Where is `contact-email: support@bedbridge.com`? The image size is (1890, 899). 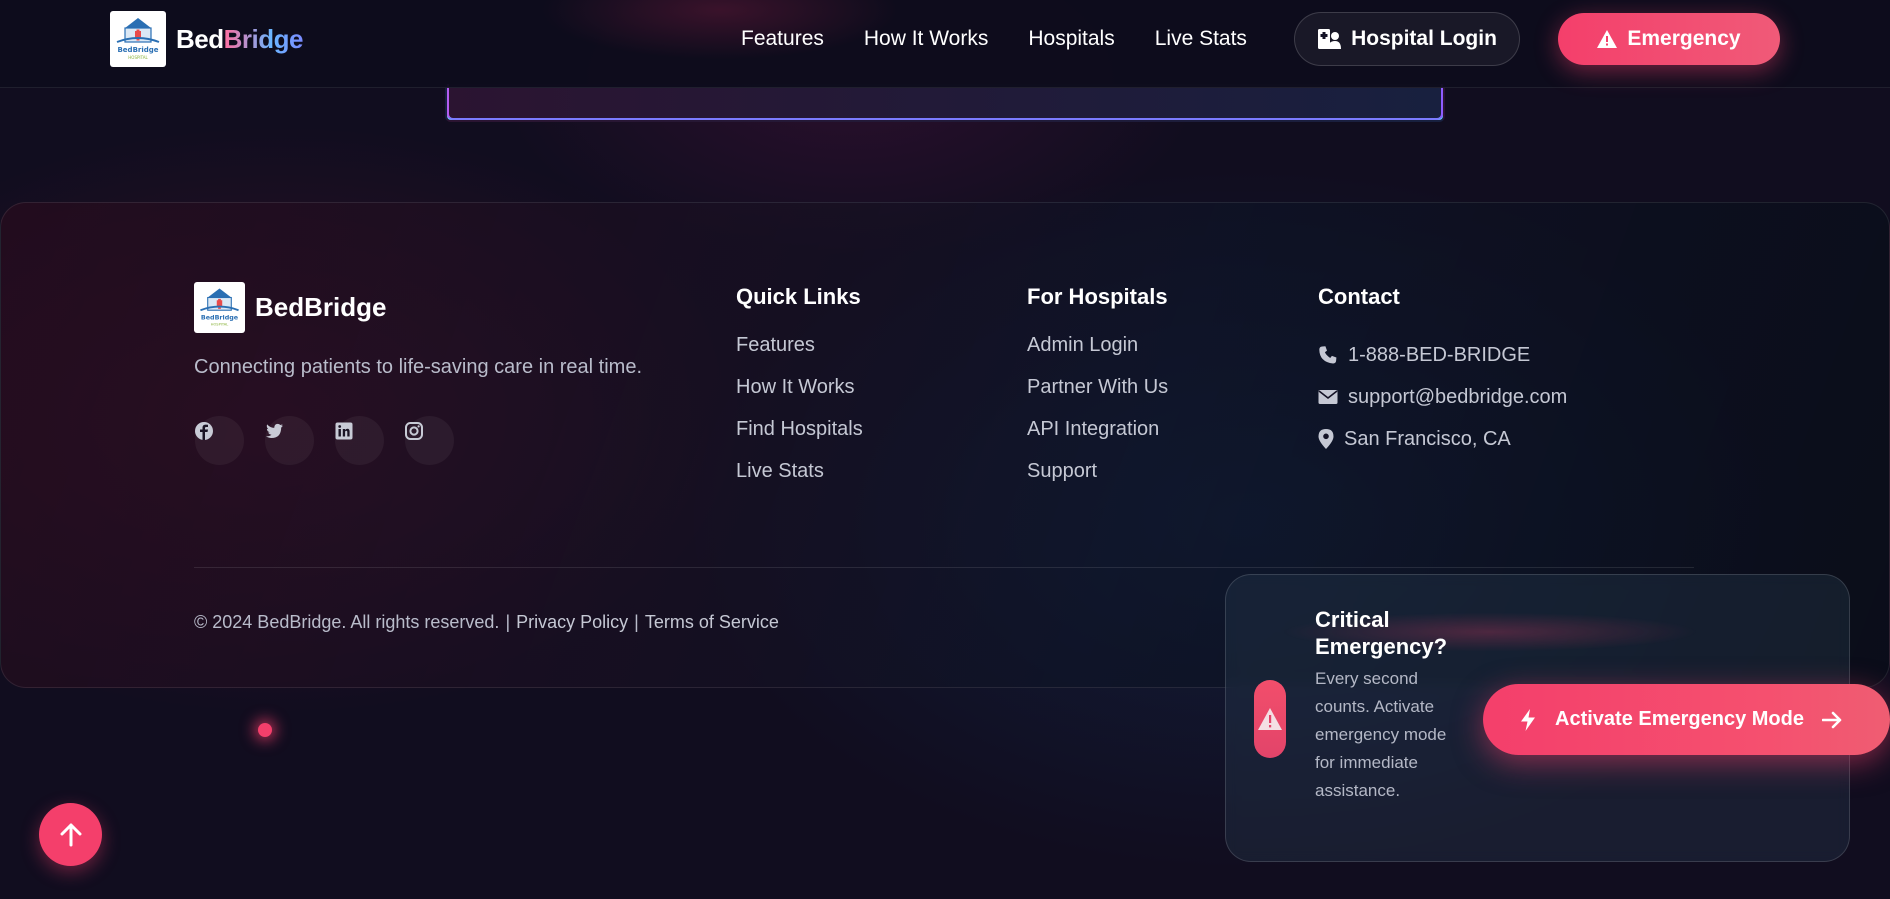 contact-email: support@bedbridge.com is located at coordinates (1442, 397).